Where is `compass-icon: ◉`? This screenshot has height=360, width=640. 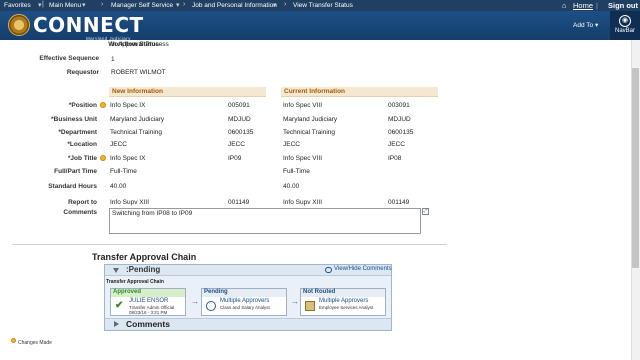
compass-icon: ◉ is located at coordinates (625, 21).